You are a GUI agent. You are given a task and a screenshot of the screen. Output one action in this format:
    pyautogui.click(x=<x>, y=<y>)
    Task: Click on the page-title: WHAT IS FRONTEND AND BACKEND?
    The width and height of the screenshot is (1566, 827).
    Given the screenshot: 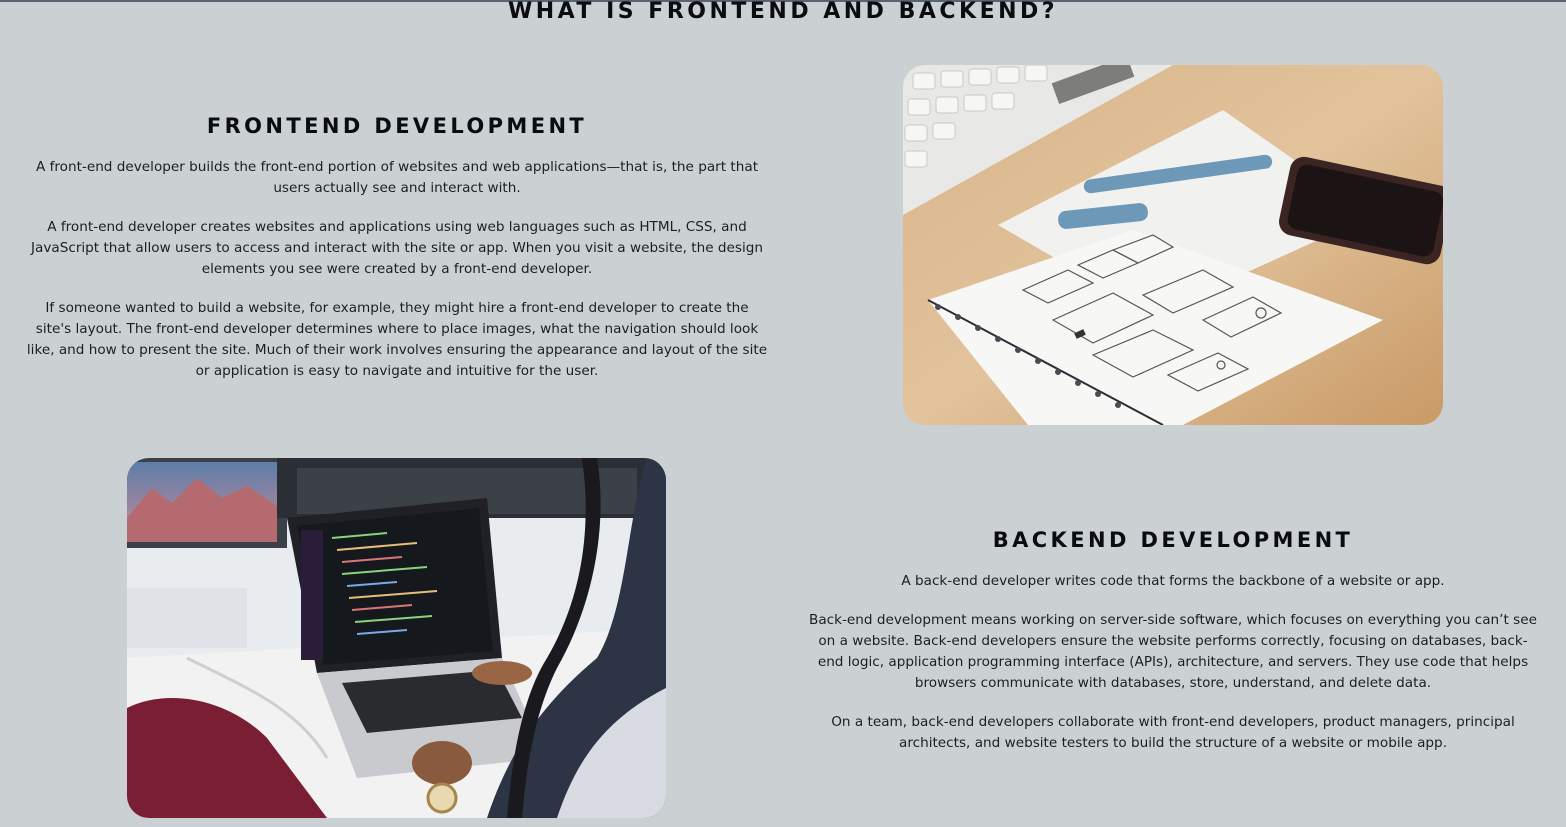 What is the action you would take?
    pyautogui.click(x=783, y=12)
    